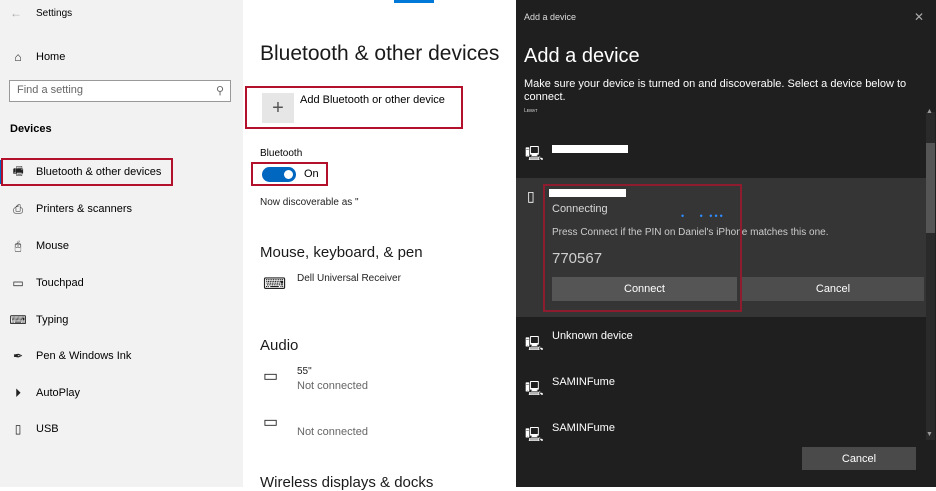 The image size is (936, 491). What do you see at coordinates (121, 15) in the screenshot?
I see `title-bar: ← Settings` at bounding box center [121, 15].